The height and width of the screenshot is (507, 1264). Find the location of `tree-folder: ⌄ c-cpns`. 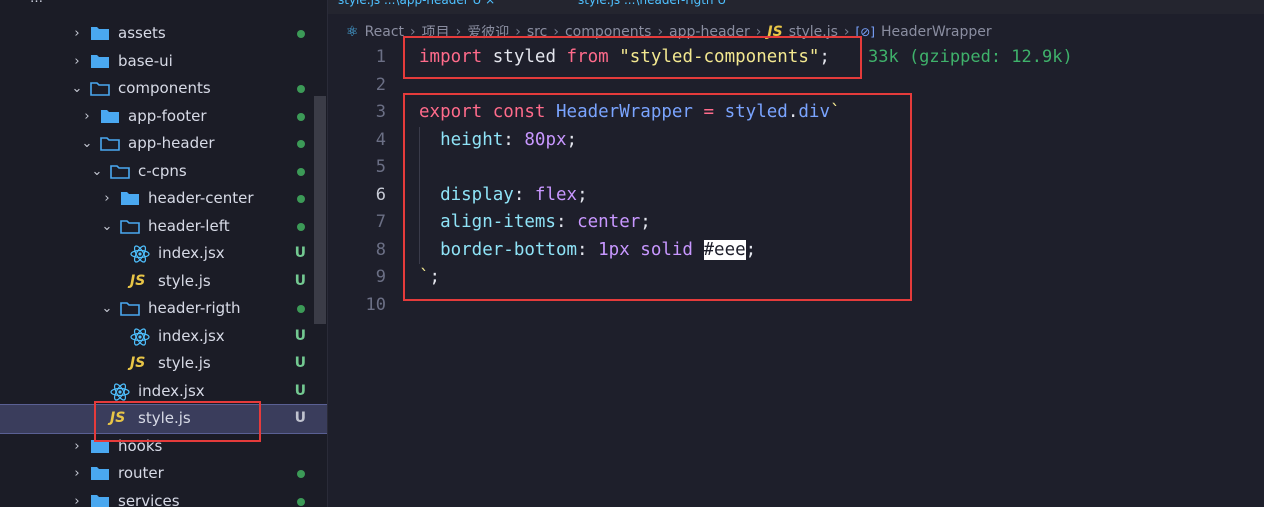

tree-folder: ⌄ c-cpns is located at coordinates (163, 172).